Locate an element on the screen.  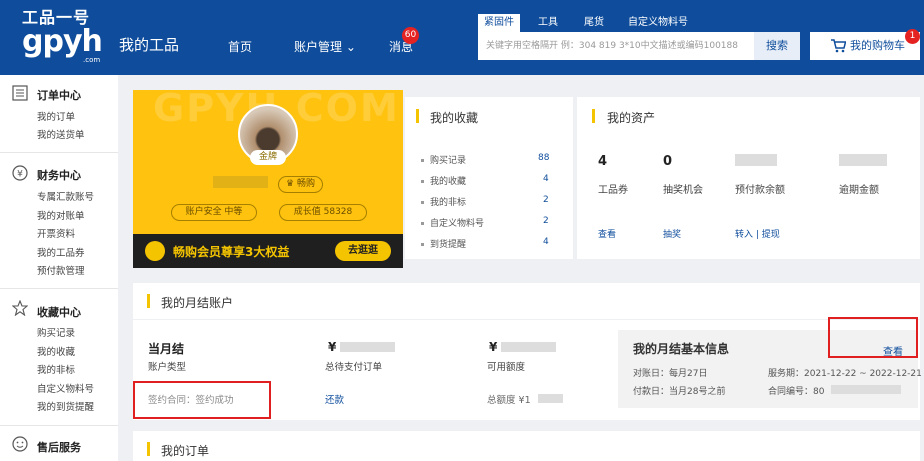
sidebar-item-coupons: 我的工品券 is located at coordinates (61, 252).